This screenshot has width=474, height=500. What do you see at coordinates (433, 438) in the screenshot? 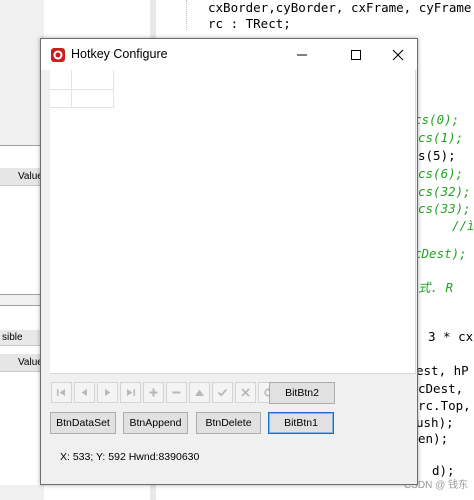
I see `code-fragment: en);` at bounding box center [433, 438].